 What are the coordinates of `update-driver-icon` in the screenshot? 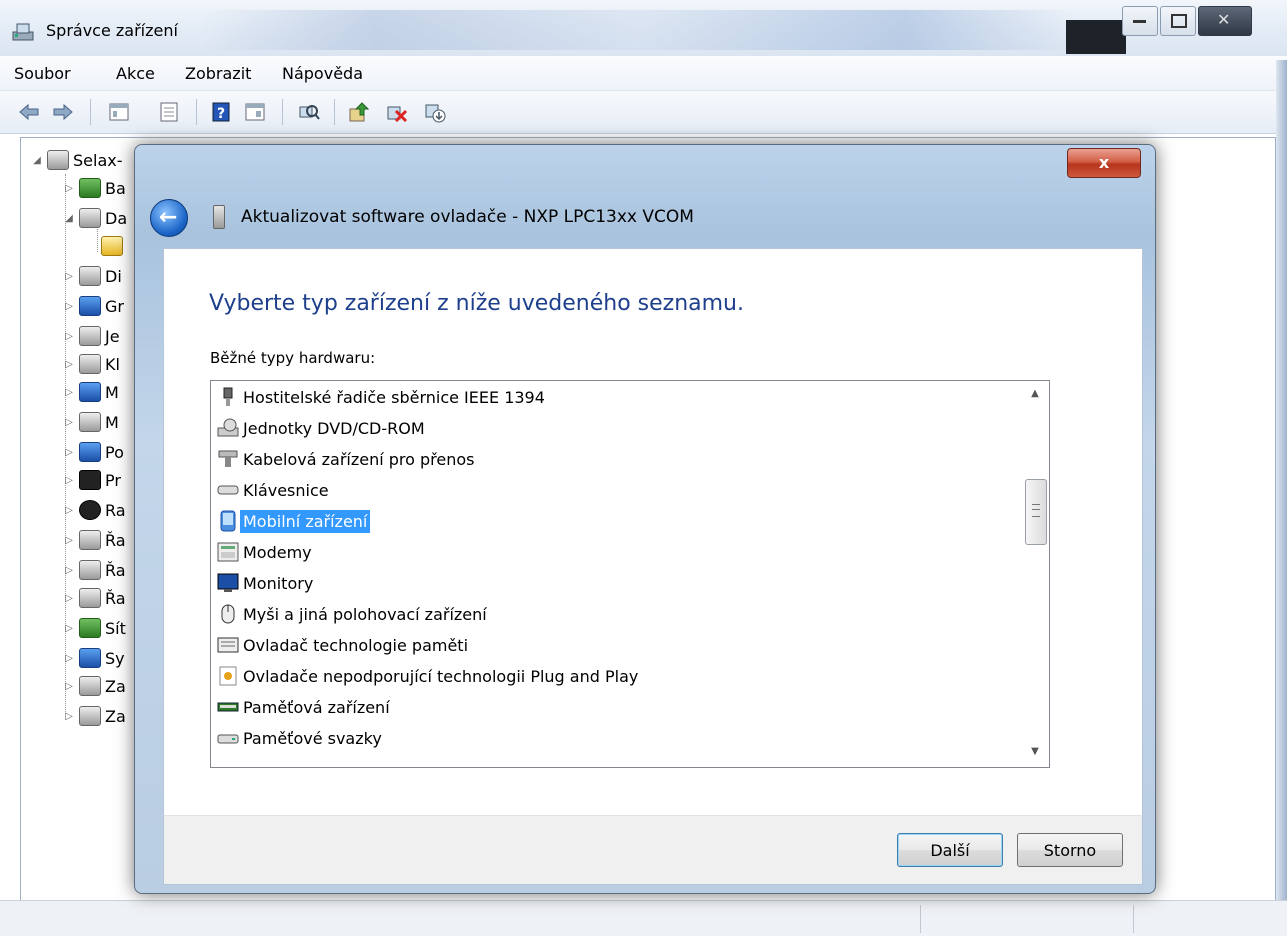 It's located at (359, 112).